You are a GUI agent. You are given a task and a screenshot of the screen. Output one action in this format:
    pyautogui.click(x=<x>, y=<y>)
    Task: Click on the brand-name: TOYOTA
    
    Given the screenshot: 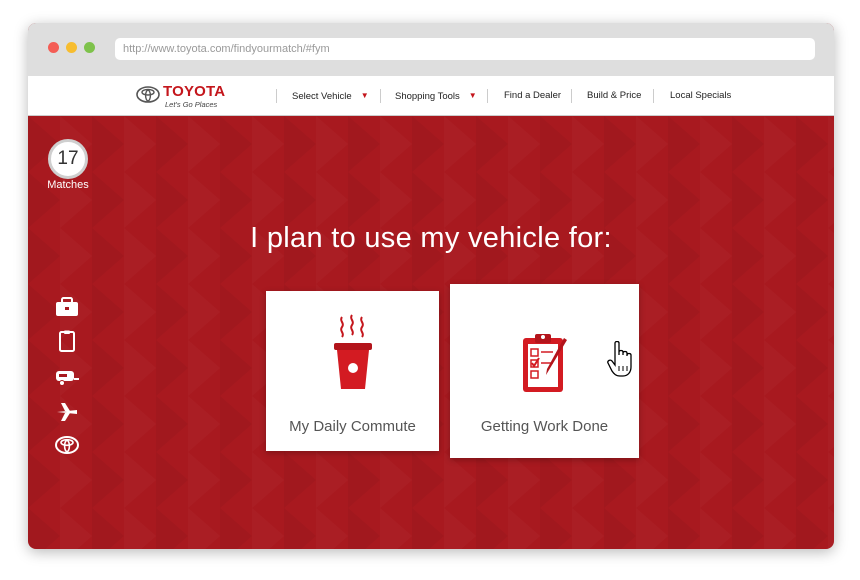 What is the action you would take?
    pyautogui.click(x=194, y=91)
    